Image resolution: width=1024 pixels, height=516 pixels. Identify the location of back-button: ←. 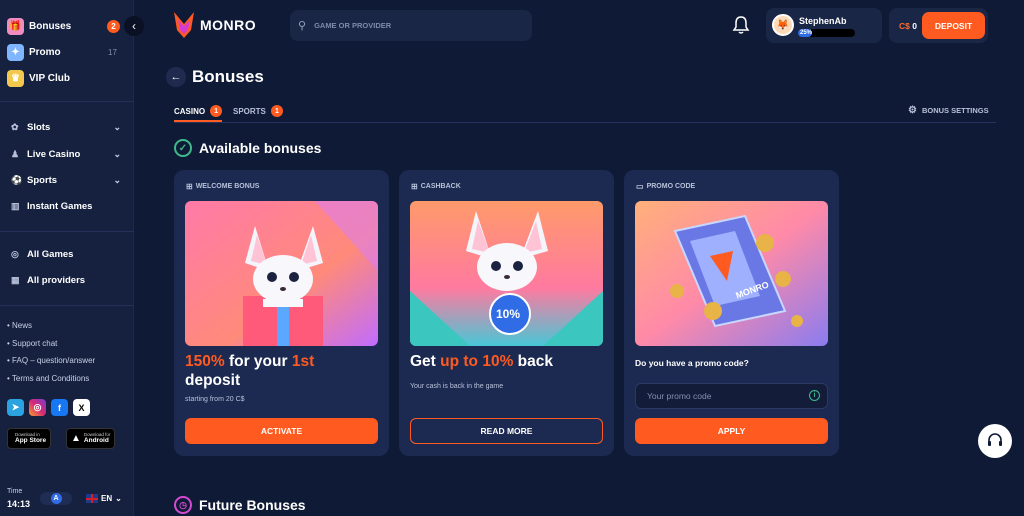
(176, 77).